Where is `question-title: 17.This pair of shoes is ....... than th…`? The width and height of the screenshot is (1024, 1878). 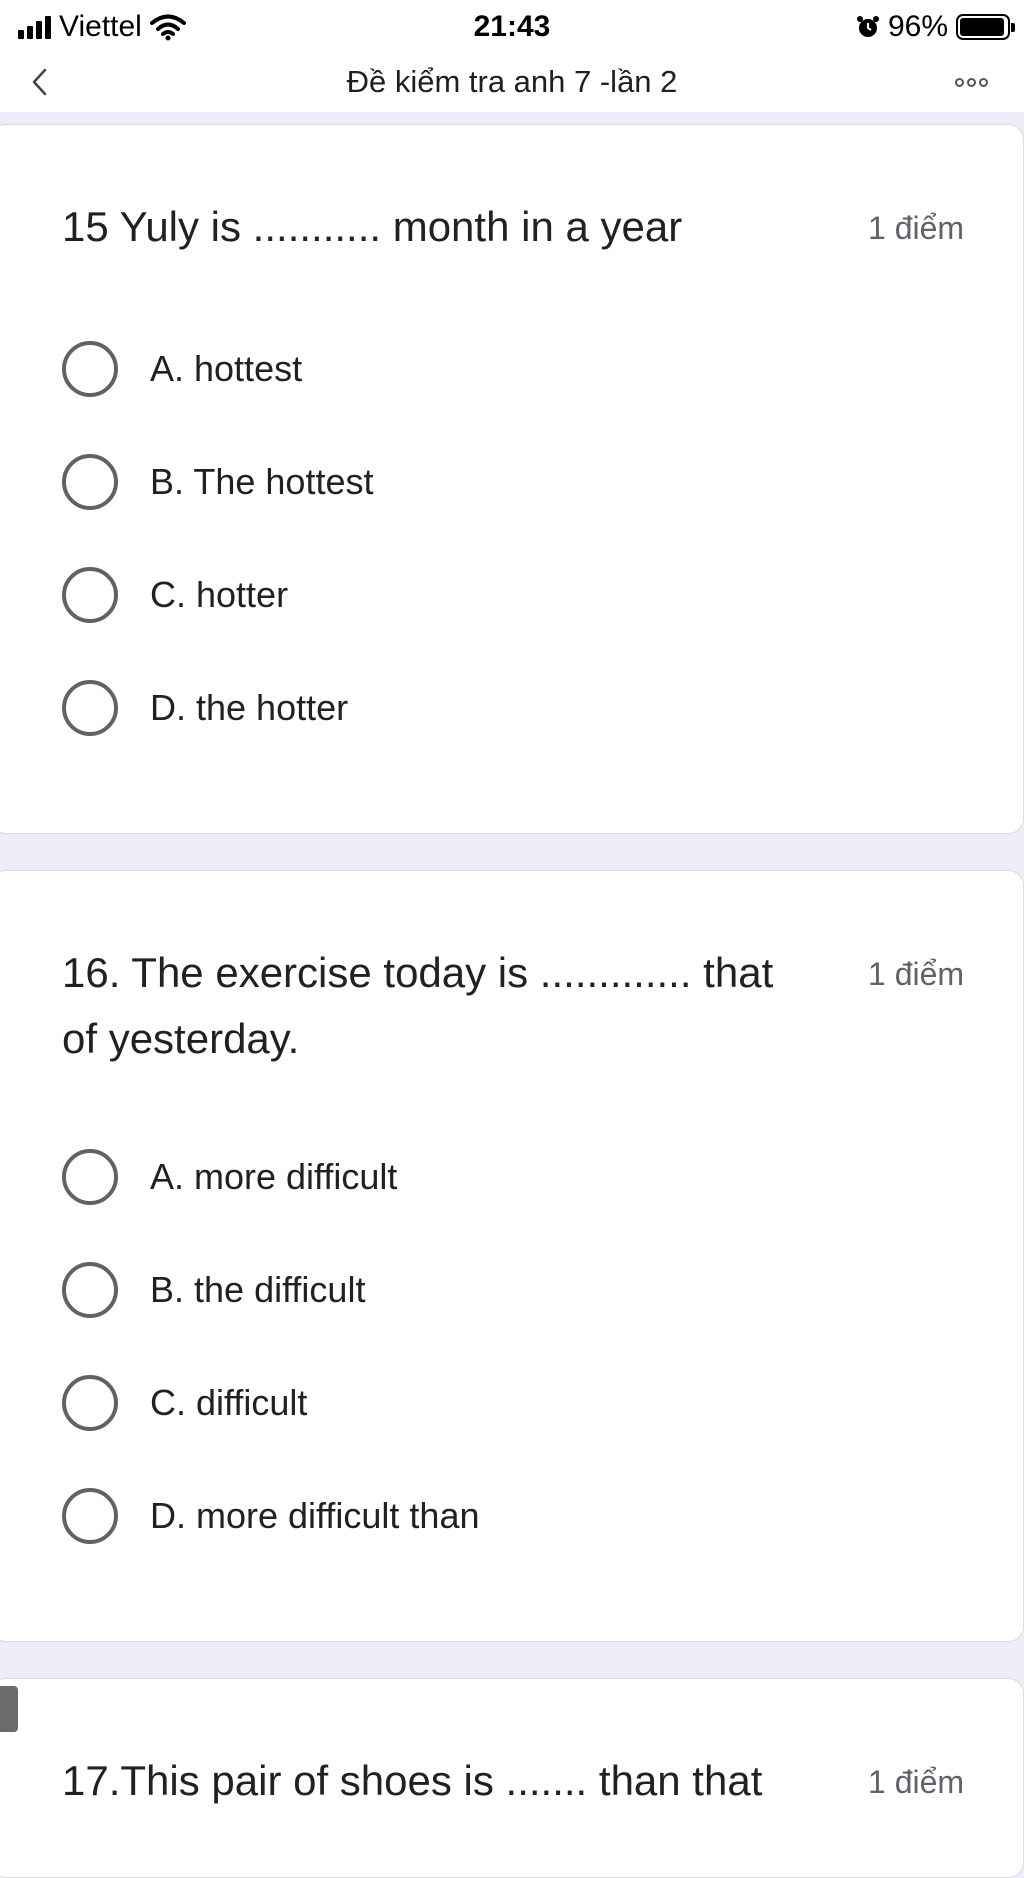
question-title: 17.This pair of shoes is ....... than th… is located at coordinates (412, 1780).